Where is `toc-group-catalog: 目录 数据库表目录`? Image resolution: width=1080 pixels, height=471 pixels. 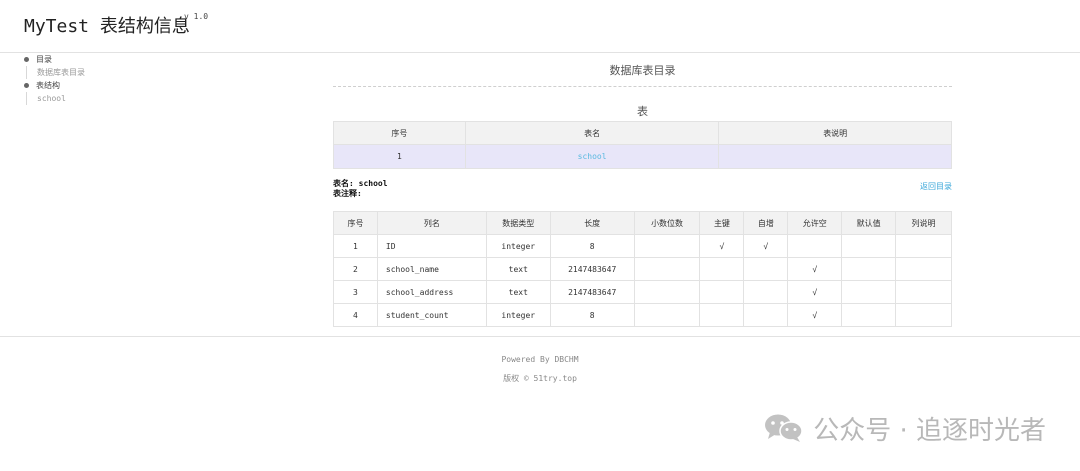 toc-group-catalog: 目录 数据库表目录 is located at coordinates (54, 66).